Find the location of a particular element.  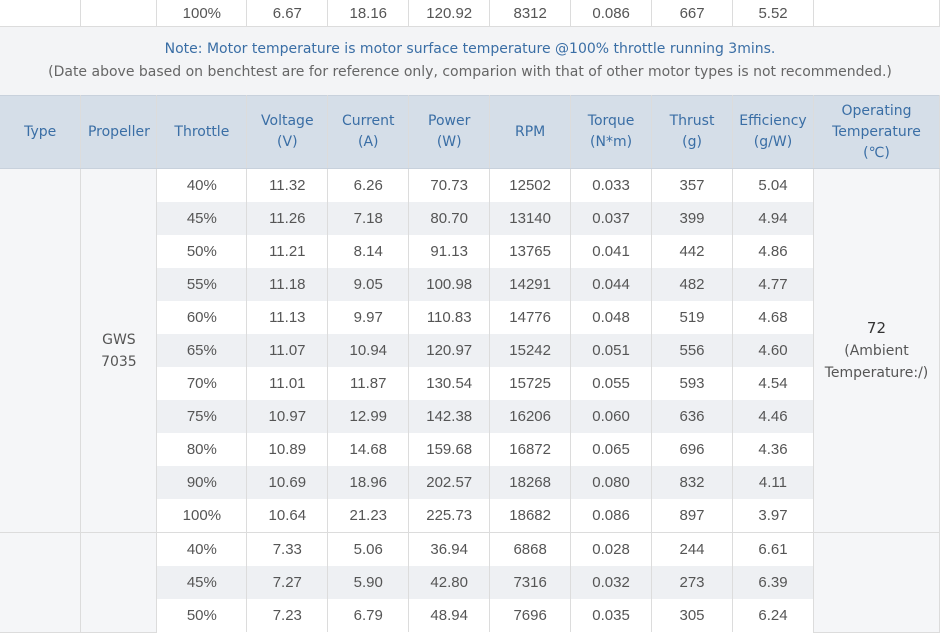

torque-cell: 0.037 is located at coordinates (611, 218).